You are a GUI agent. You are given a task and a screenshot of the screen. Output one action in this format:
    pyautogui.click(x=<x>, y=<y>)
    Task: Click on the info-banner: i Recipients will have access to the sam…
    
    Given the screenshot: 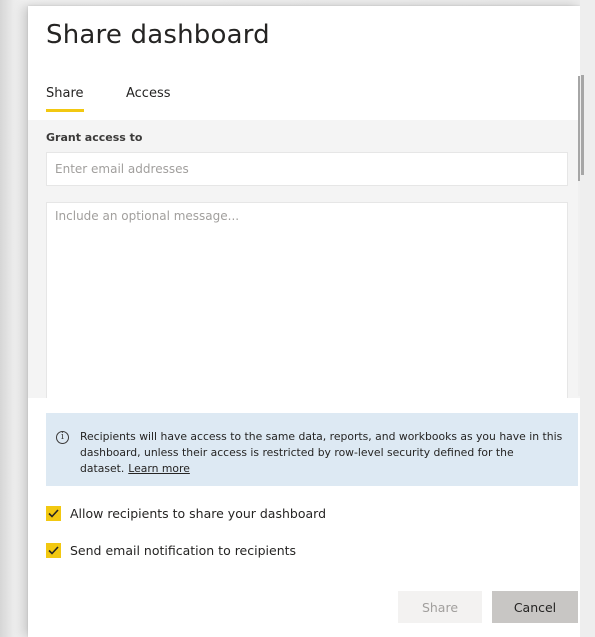 What is the action you would take?
    pyautogui.click(x=312, y=449)
    